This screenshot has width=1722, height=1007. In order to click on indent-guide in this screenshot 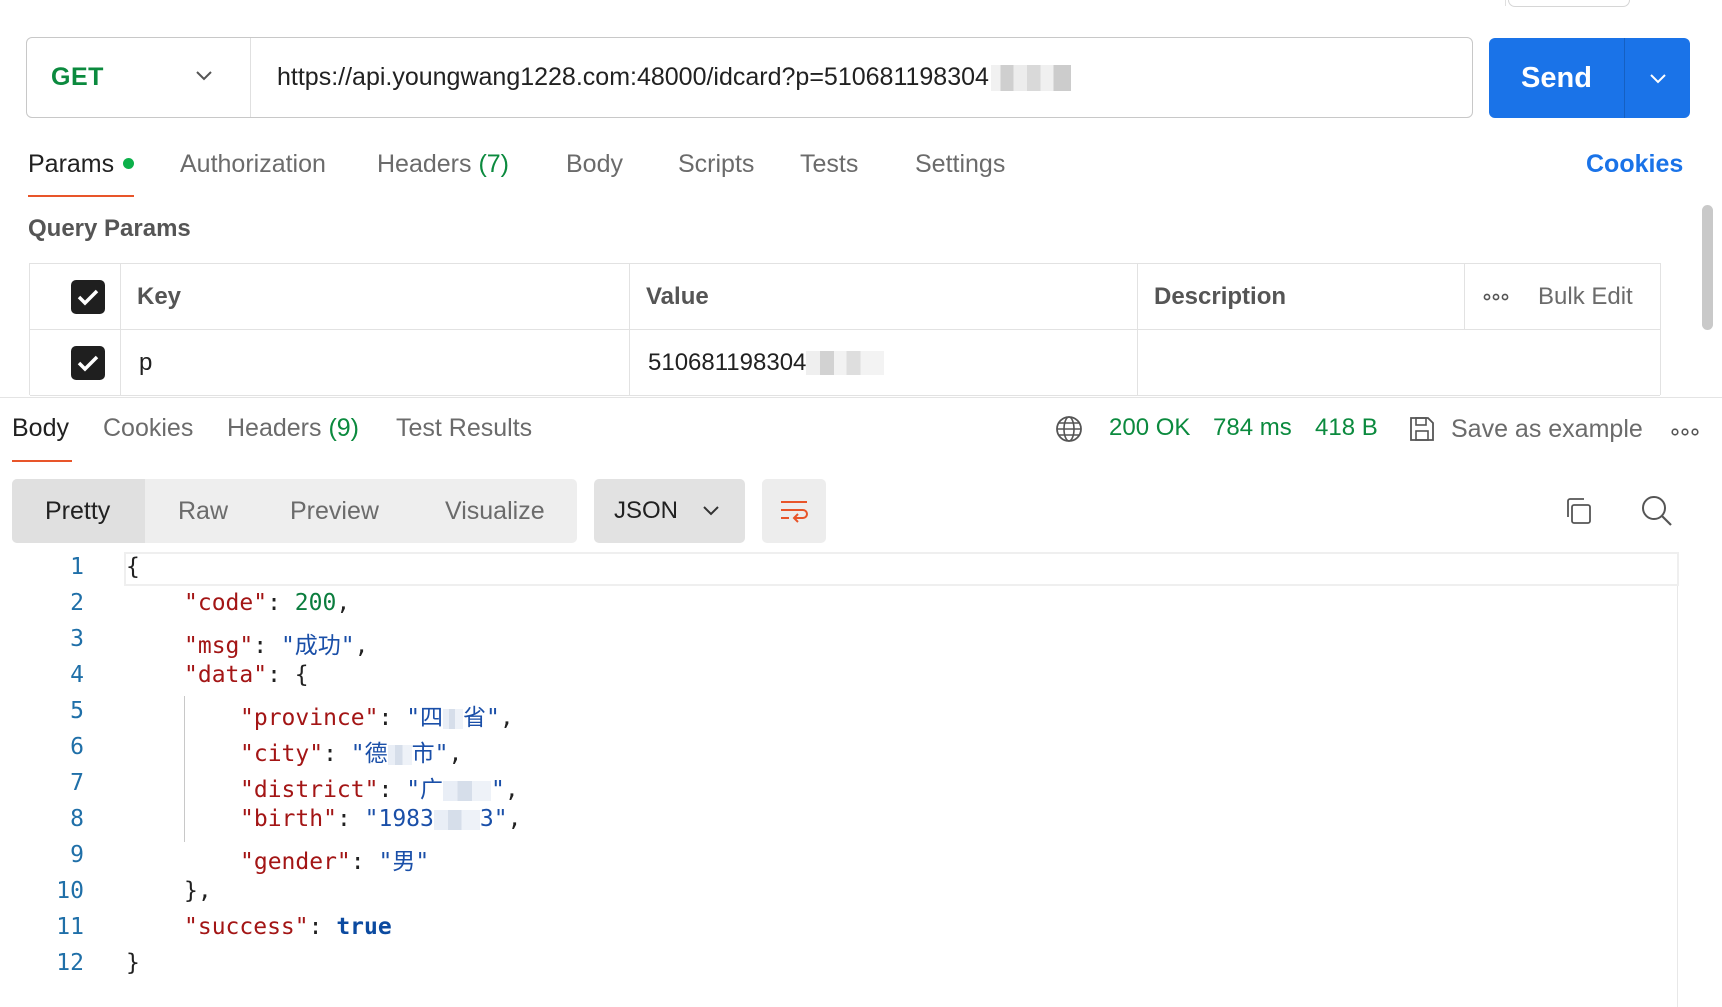, I will do `click(184, 769)`.